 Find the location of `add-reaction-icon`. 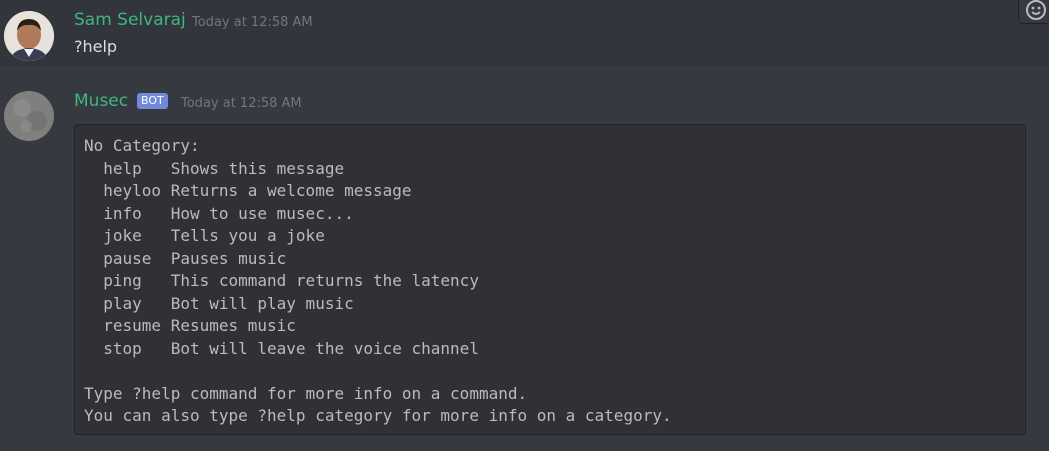

add-reaction-icon is located at coordinates (1036, 10).